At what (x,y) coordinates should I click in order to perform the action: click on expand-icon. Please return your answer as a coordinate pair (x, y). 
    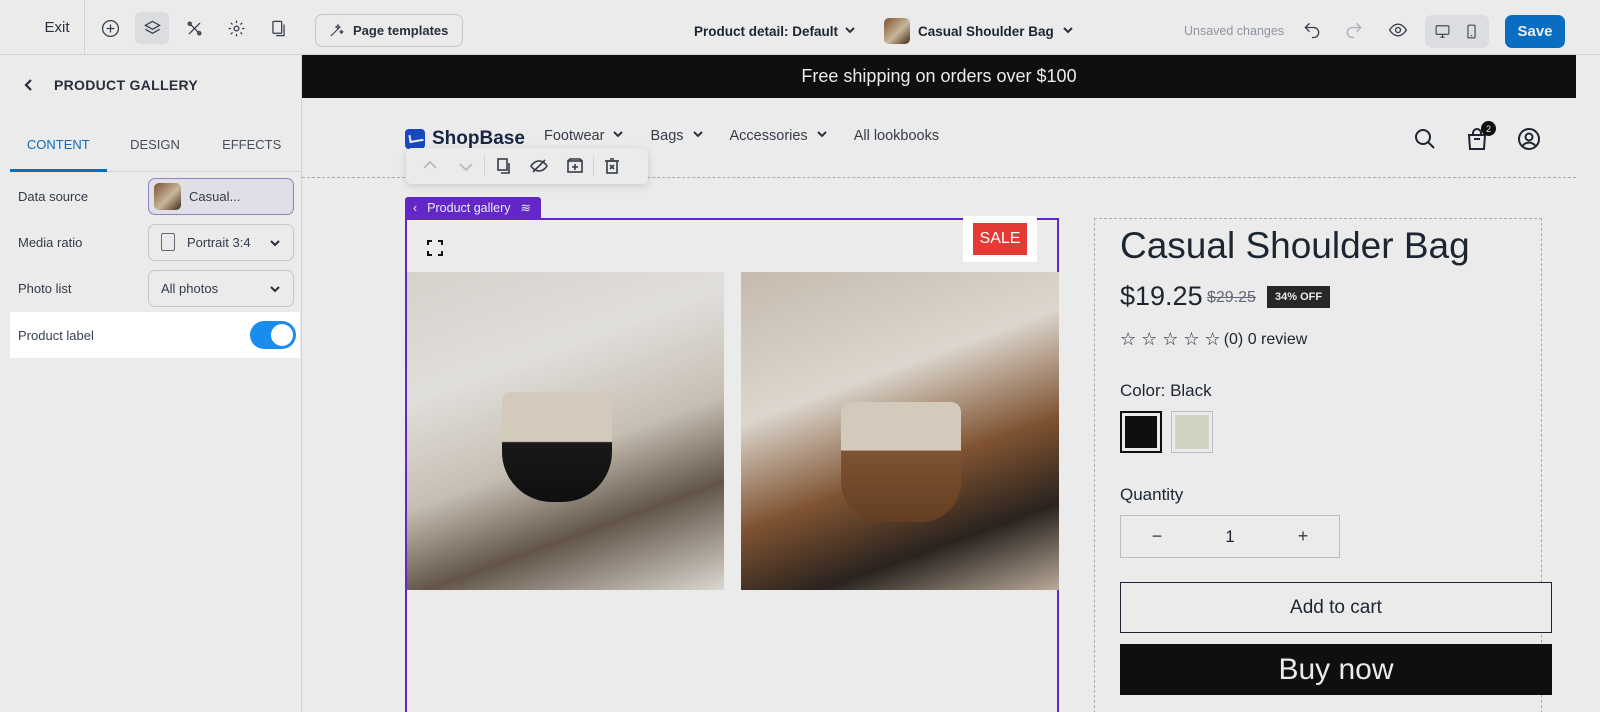
    Looking at the image, I should click on (435, 248).